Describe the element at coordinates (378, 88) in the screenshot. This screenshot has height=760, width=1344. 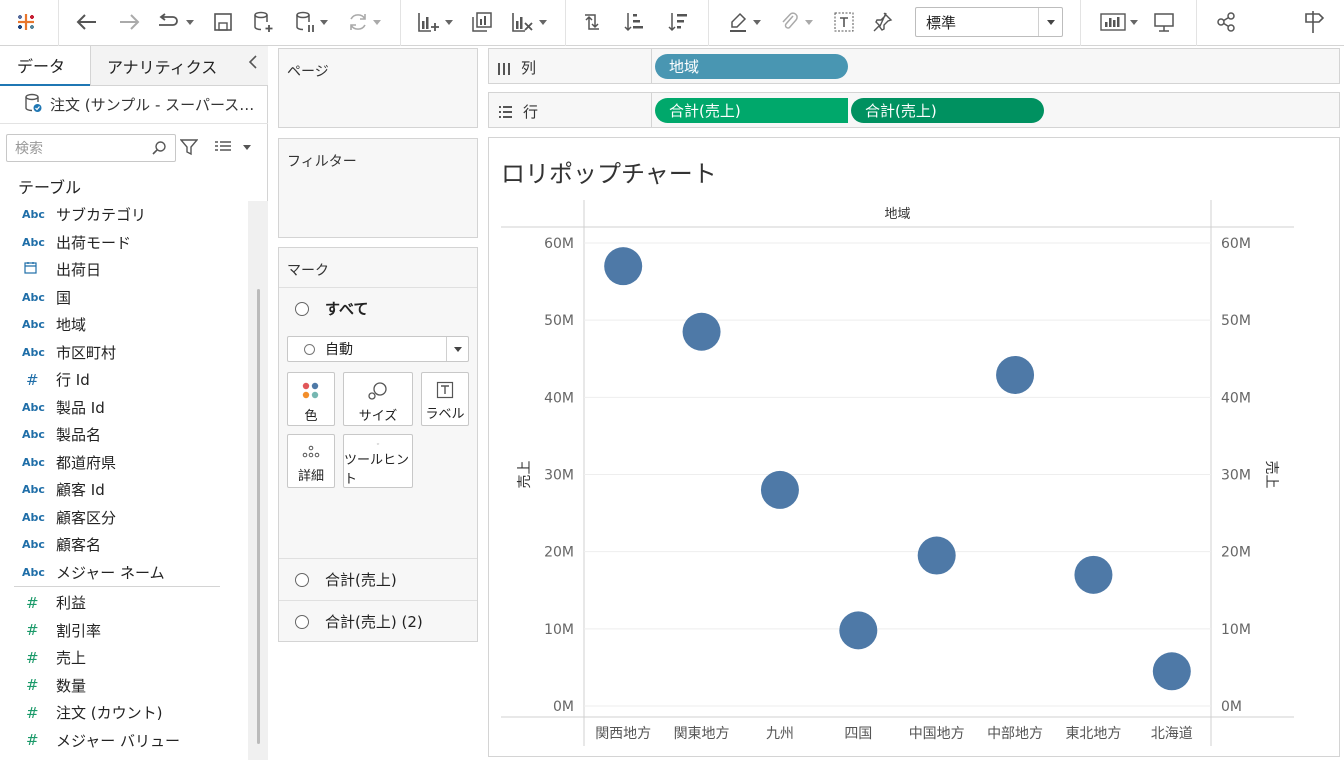
I see `pages-shelf: ページ` at that location.